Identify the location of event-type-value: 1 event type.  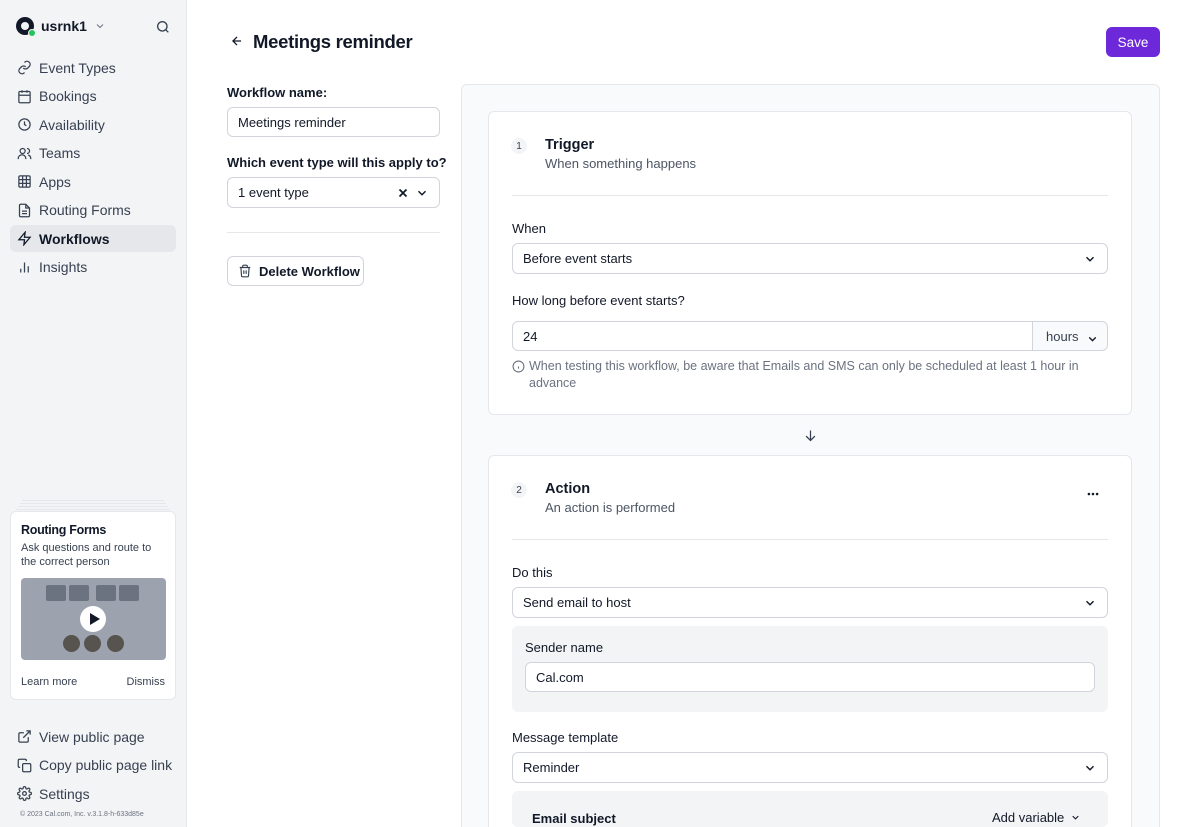
(273, 192).